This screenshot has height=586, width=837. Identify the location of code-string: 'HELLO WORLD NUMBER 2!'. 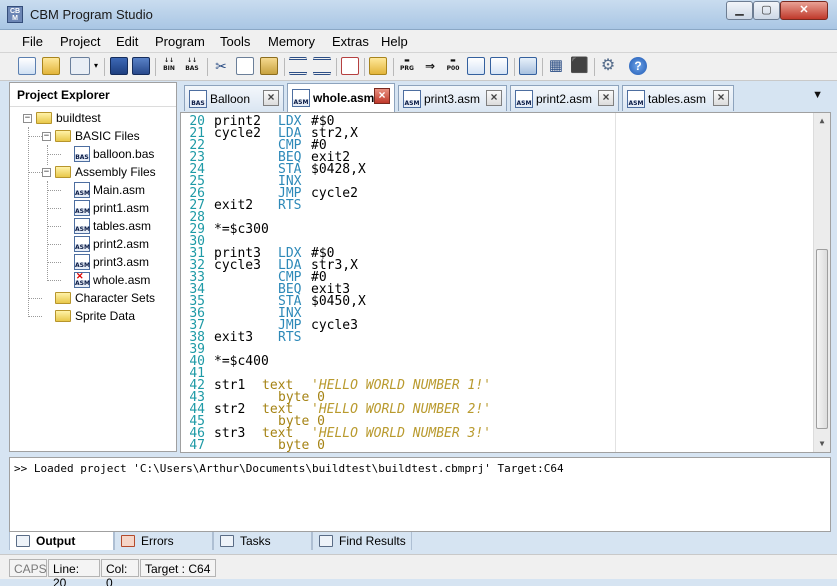
(401, 409).